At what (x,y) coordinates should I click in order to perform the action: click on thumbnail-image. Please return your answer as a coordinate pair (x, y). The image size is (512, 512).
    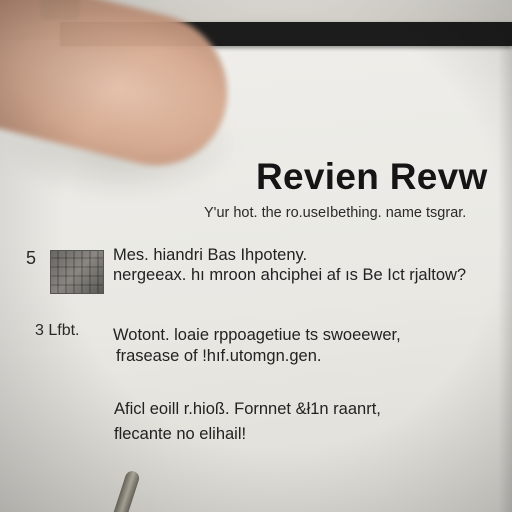
    Looking at the image, I should click on (77, 272).